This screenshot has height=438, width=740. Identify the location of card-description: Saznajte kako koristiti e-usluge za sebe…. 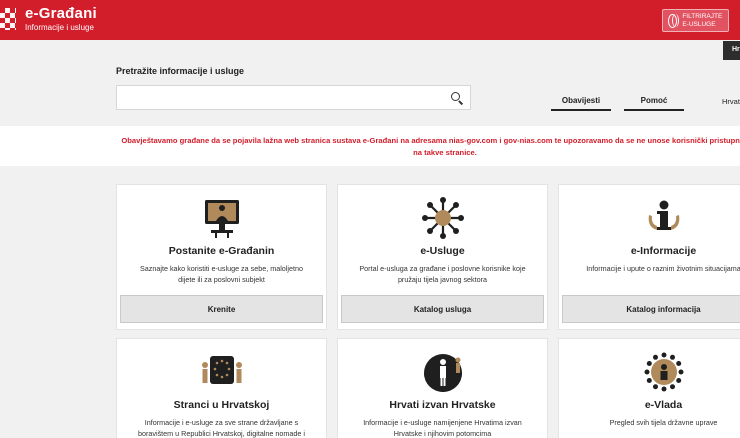
(221, 274).